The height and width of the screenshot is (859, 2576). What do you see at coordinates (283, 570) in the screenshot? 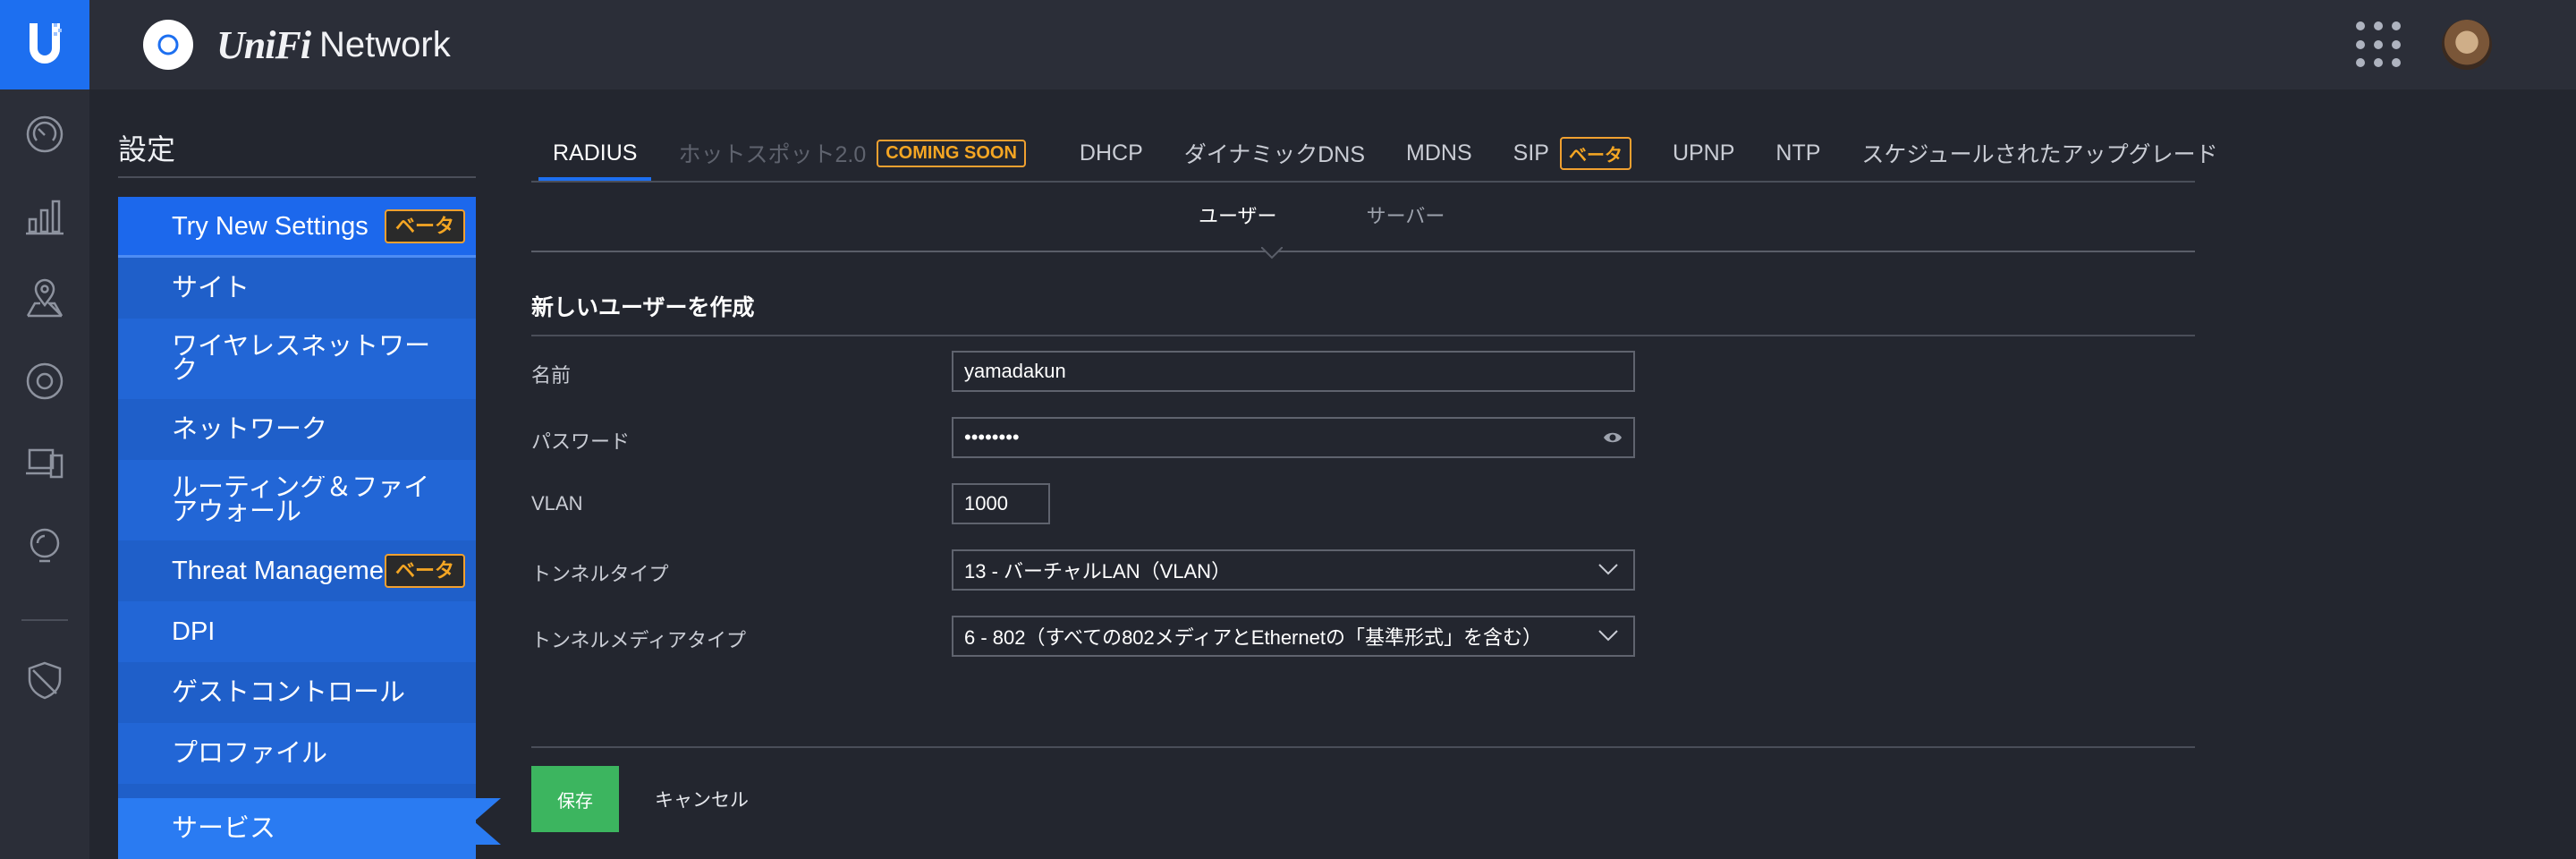
I see `sidebar-item-label: Threat Management` at bounding box center [283, 570].